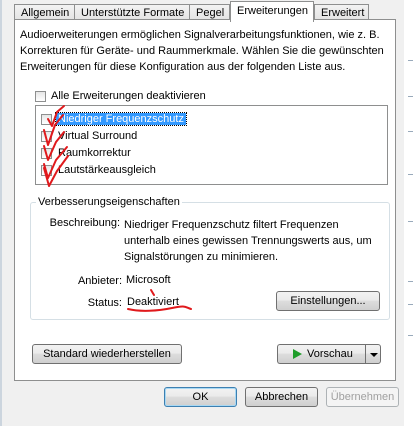  What do you see at coordinates (410, 213) in the screenshot?
I see `background-window-strip` at bounding box center [410, 213].